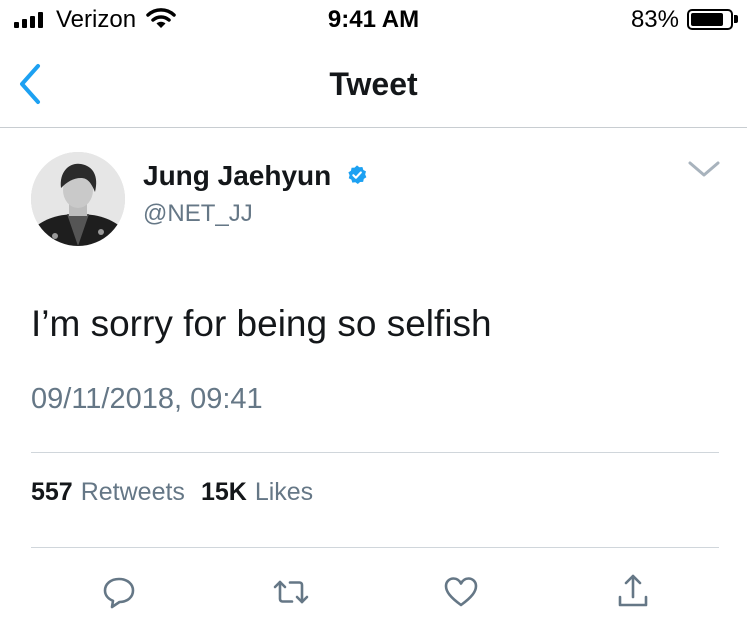 This screenshot has height=630, width=747. What do you see at coordinates (147, 399) in the screenshot?
I see `tweet-timestamp: 09/11/2018, 09:41` at bounding box center [147, 399].